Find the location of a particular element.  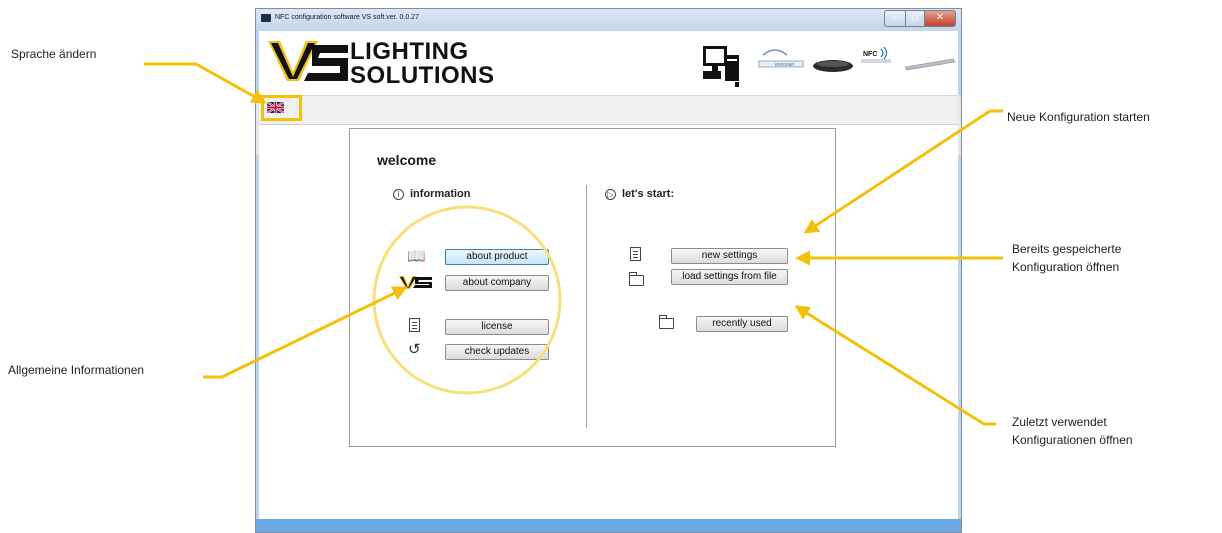

arrow-change-language is located at coordinates (205, 83).